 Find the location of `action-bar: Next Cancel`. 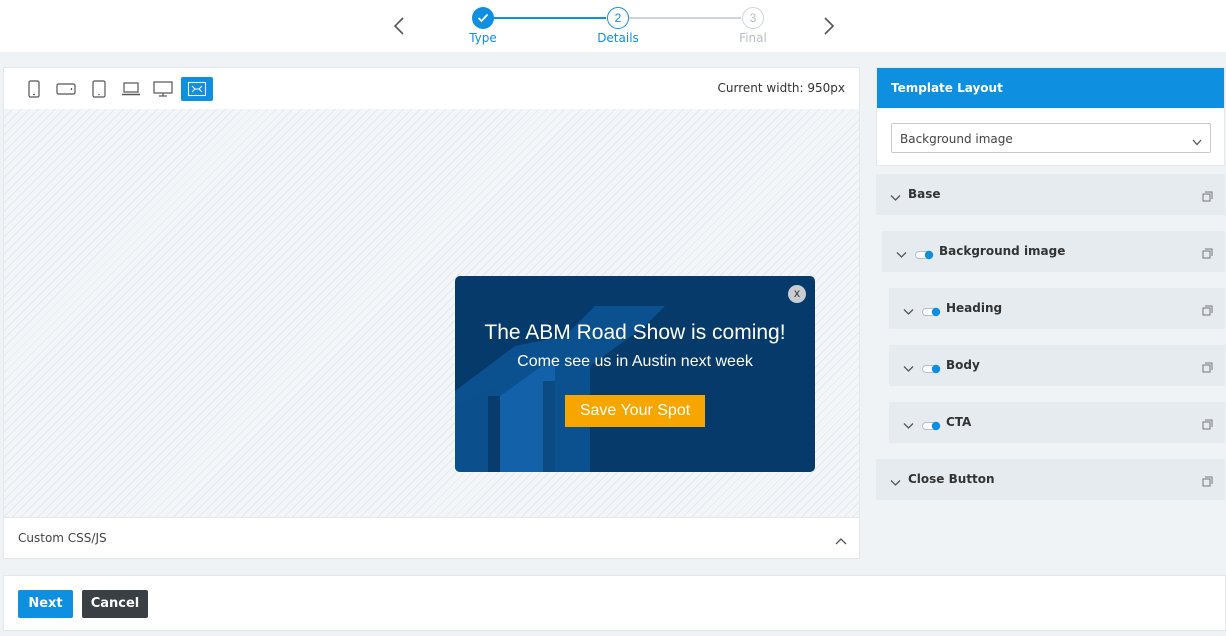

action-bar: Next Cancel is located at coordinates (614, 603).